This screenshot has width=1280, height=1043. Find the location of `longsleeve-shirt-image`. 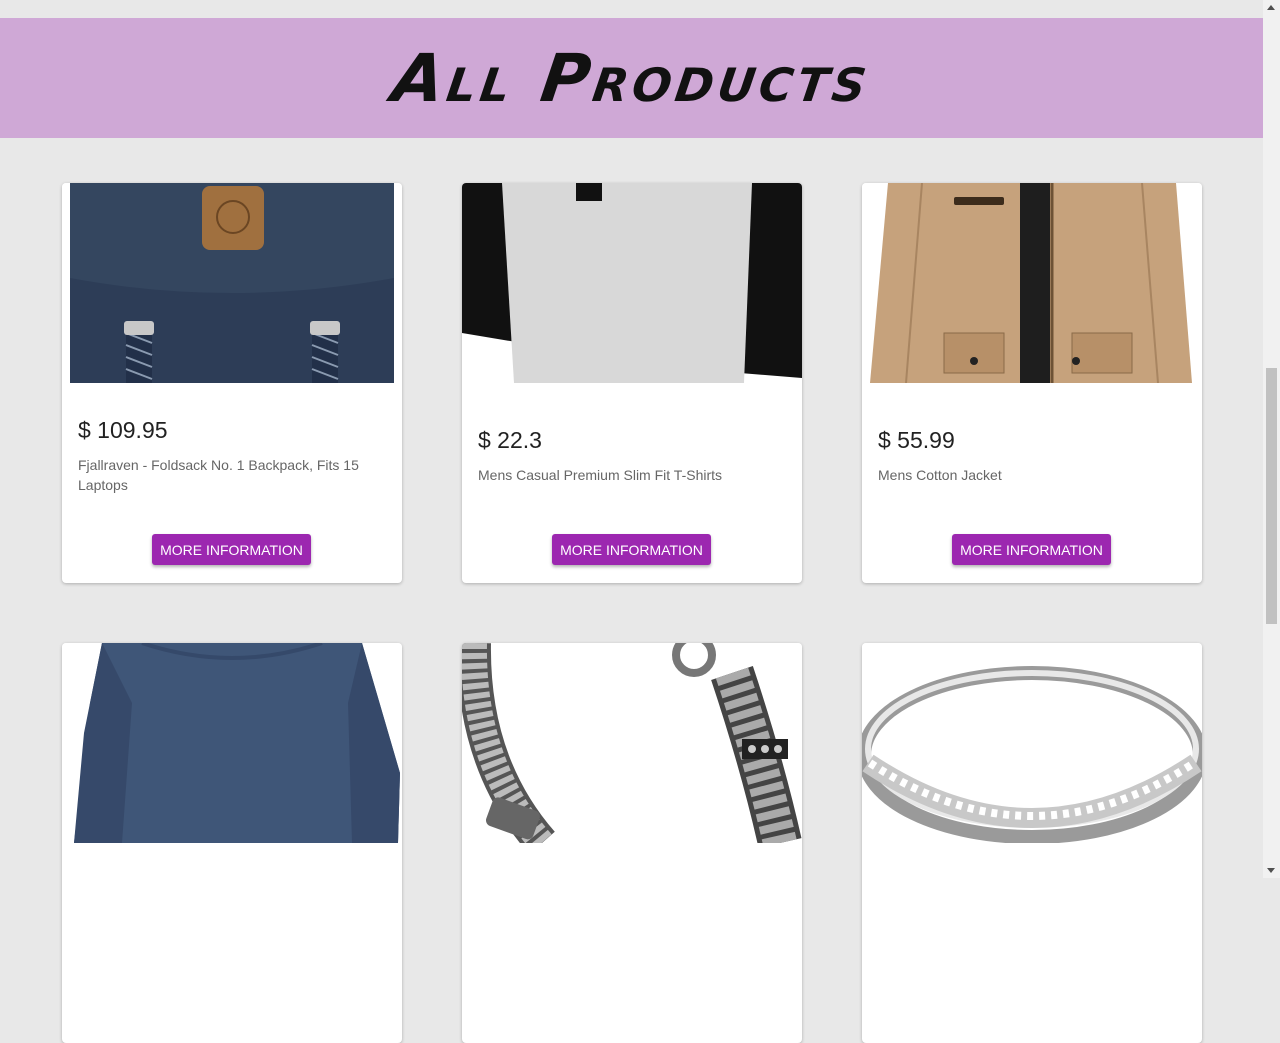

longsleeve-shirt-image is located at coordinates (232, 743).